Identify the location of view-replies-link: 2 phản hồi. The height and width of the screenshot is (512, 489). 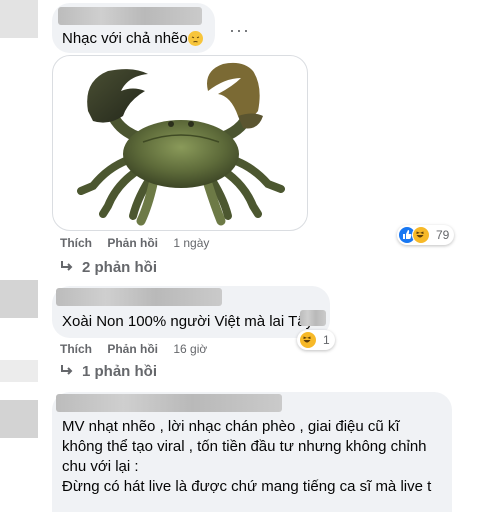
(108, 267).